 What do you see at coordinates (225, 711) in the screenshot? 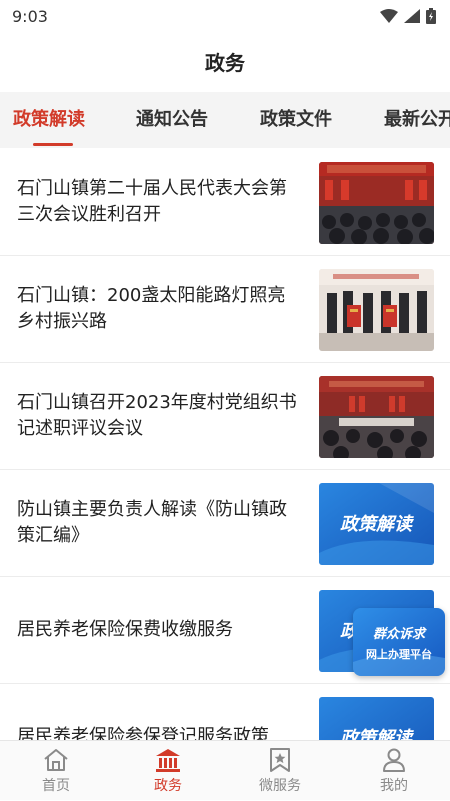
I see `list-item: 居民养老保险参保登记服务政策 政策解读` at bounding box center [225, 711].